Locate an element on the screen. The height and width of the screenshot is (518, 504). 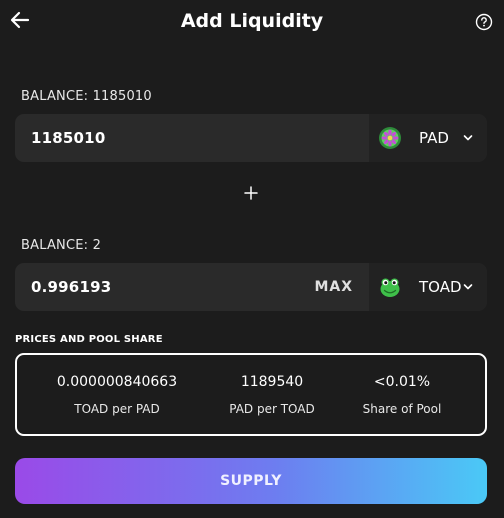
toad-amount-field: 0.996193 MAX TOAD is located at coordinates (251, 287).